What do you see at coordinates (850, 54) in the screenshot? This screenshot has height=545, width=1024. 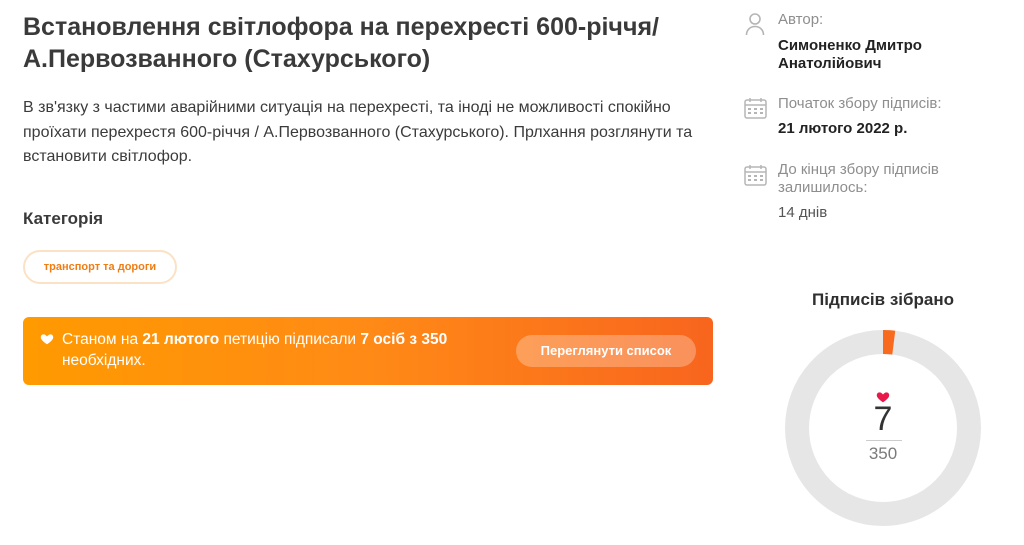 I see `author-name: Симоненко Дмитро Анатолійович` at bounding box center [850, 54].